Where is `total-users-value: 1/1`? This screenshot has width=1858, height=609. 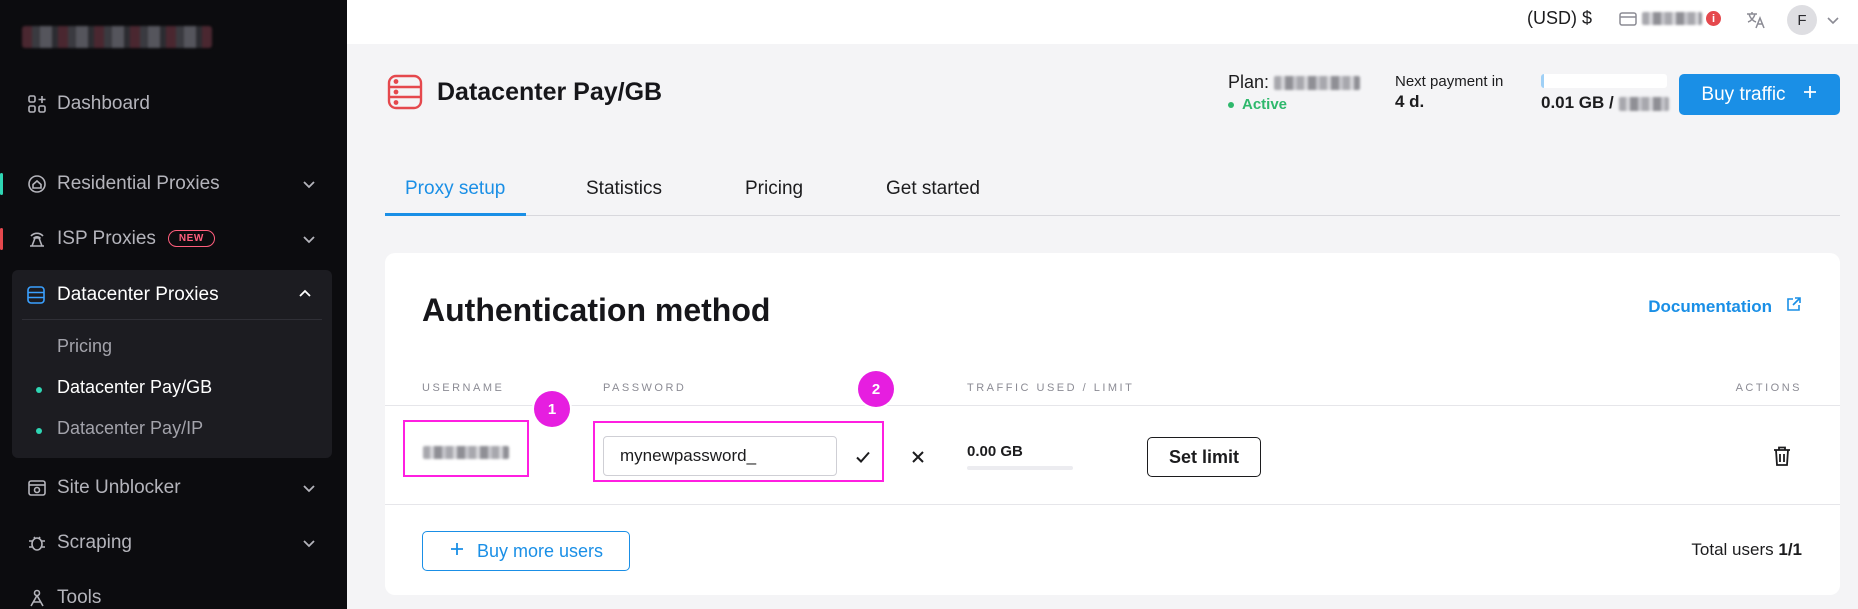 total-users-value: 1/1 is located at coordinates (1790, 549).